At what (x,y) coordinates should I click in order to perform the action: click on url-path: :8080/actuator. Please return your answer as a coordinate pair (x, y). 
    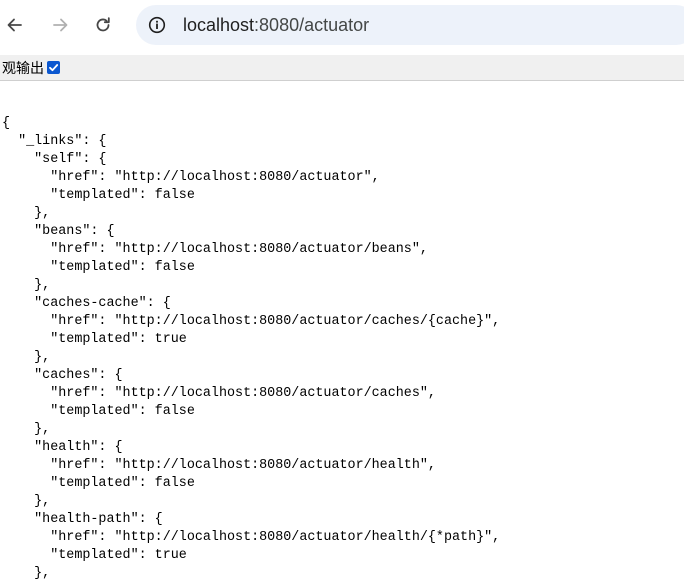
    Looking at the image, I should click on (312, 25).